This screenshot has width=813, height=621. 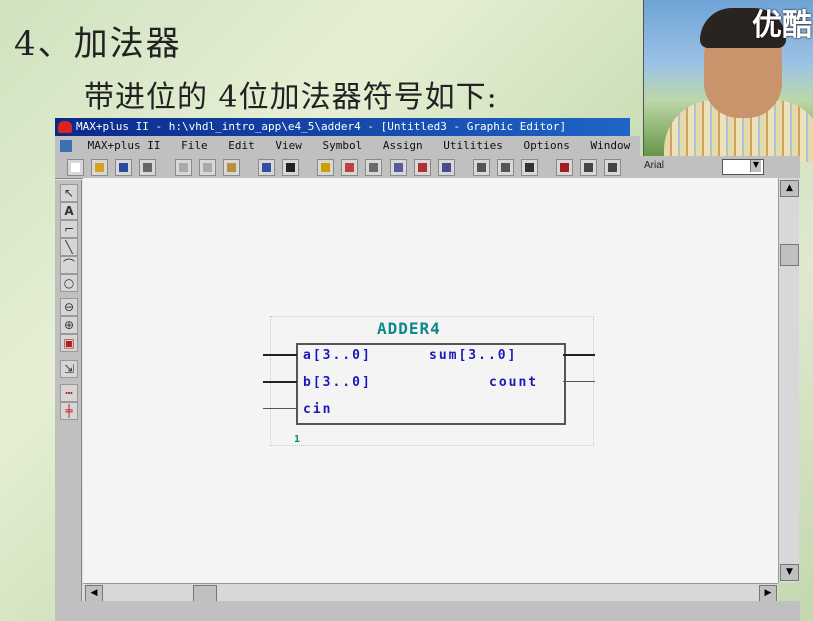 I want to click on programmer-icon, so click(x=589, y=167).